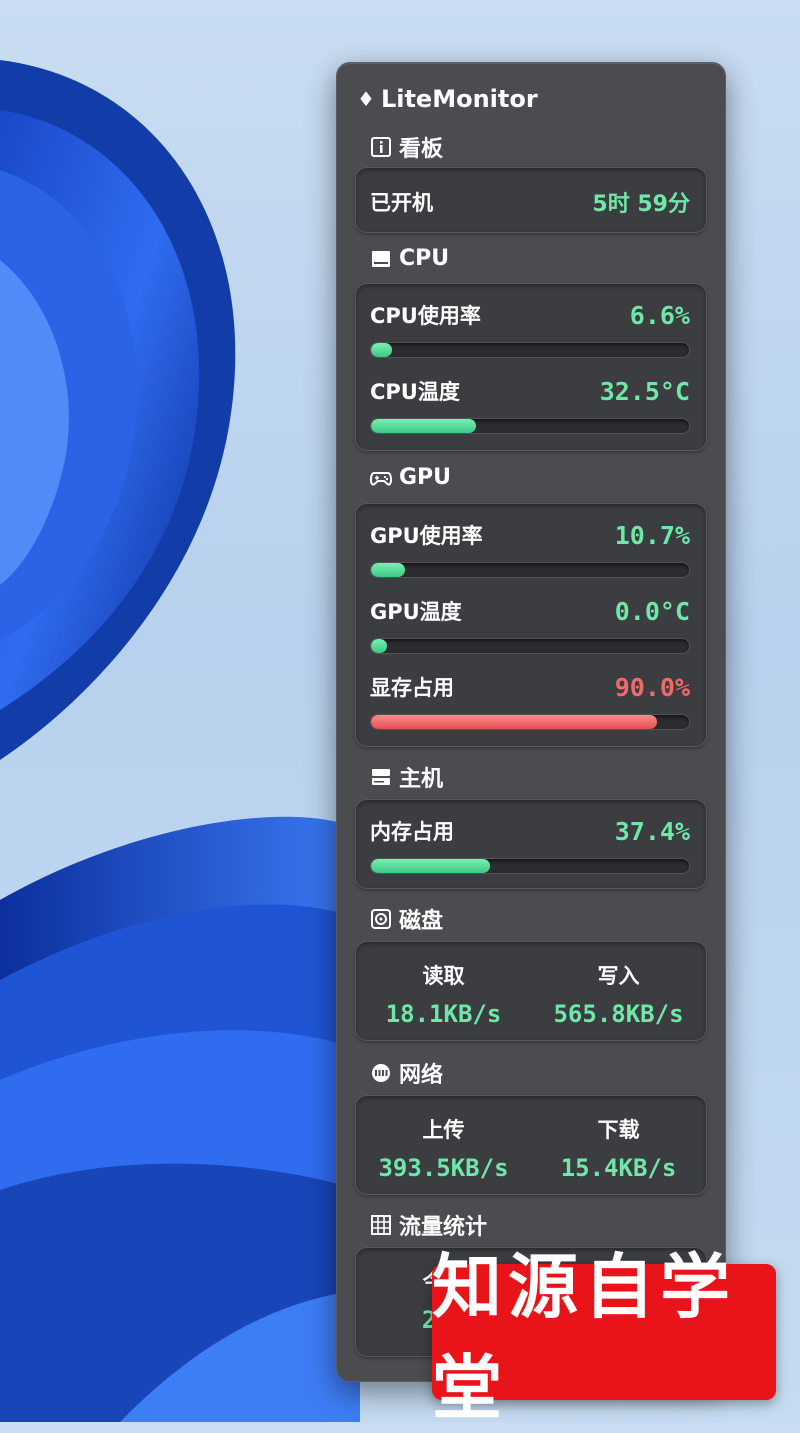 The height and width of the screenshot is (1433, 800). Describe the element at coordinates (381, 777) in the screenshot. I see `server-icon` at that location.